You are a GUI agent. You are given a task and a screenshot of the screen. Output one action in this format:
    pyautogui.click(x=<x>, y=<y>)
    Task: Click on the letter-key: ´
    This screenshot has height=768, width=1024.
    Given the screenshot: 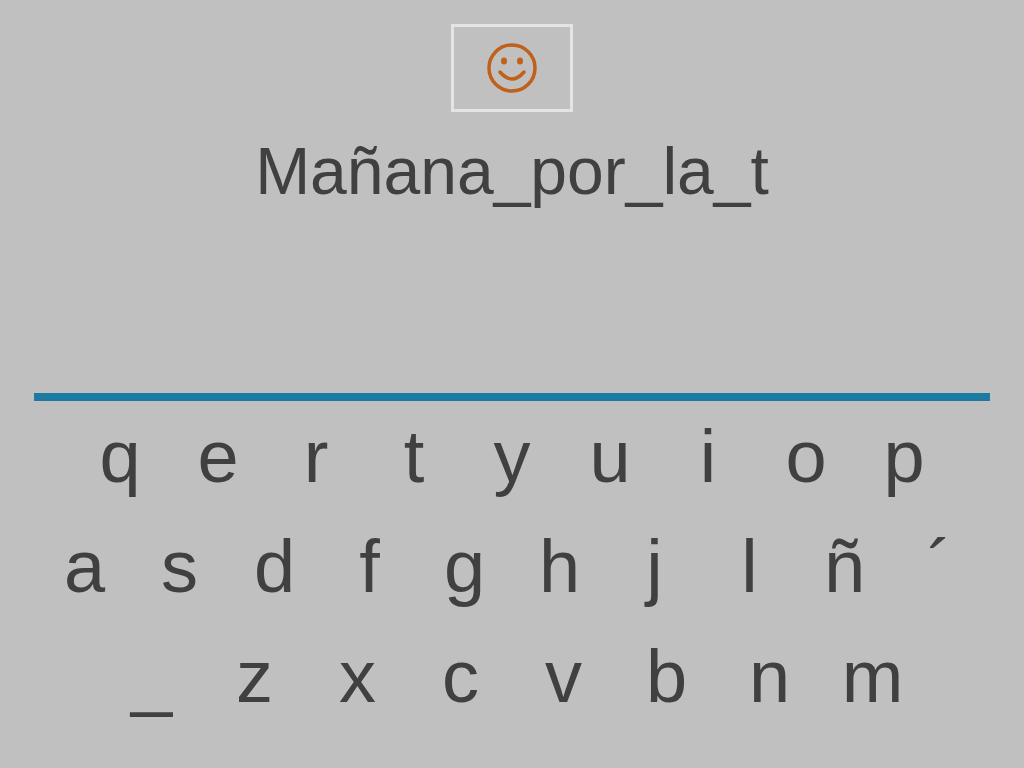 What is the action you would take?
    pyautogui.click(x=939, y=566)
    